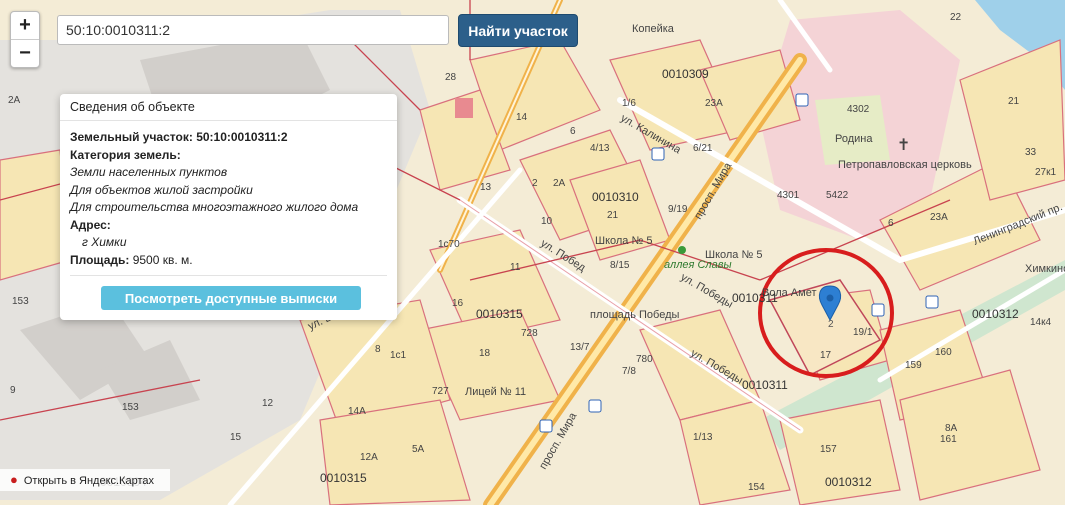 This screenshot has width=1065, height=505. Describe the element at coordinates (236, 437) in the screenshot. I see `house-number: 15` at that location.